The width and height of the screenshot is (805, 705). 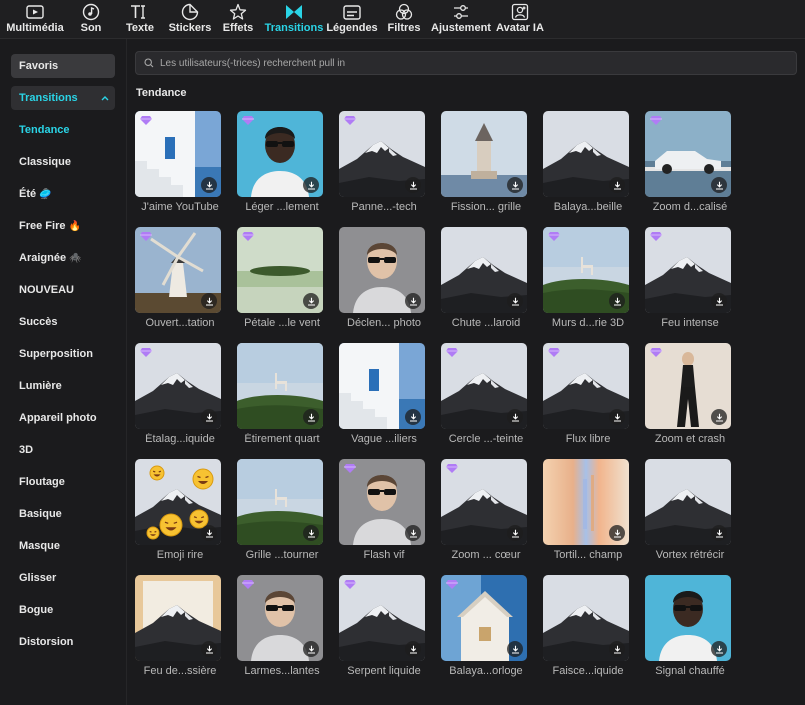 What do you see at coordinates (63, 418) in the screenshot?
I see `sidebar-item-appareil-photo: Appareil photo` at bounding box center [63, 418].